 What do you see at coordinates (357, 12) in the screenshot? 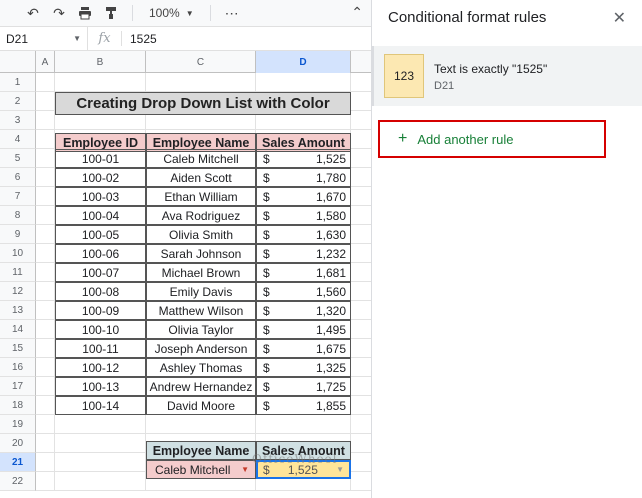
I see `collapse-icon: ⌃` at bounding box center [357, 12].